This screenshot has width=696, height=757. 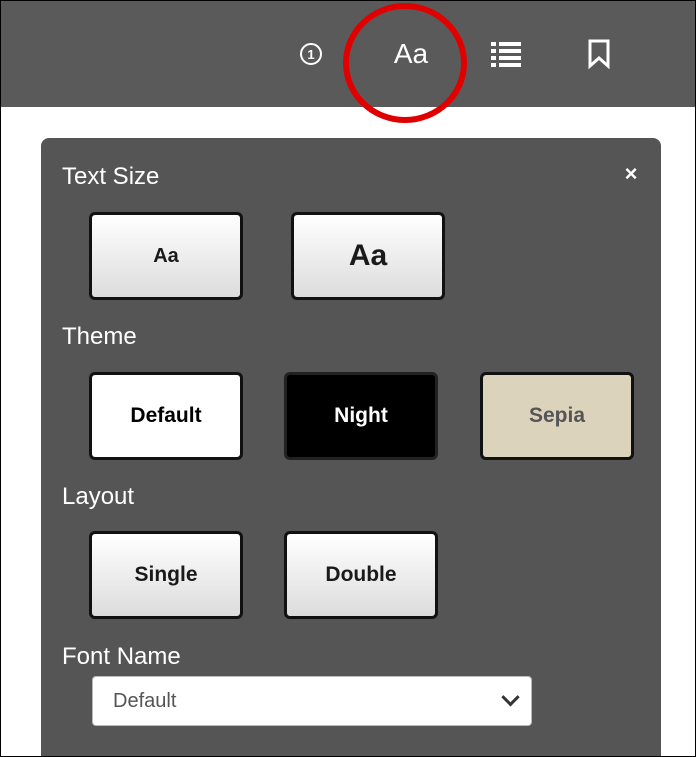 I want to click on info-button: 1, so click(x=311, y=54).